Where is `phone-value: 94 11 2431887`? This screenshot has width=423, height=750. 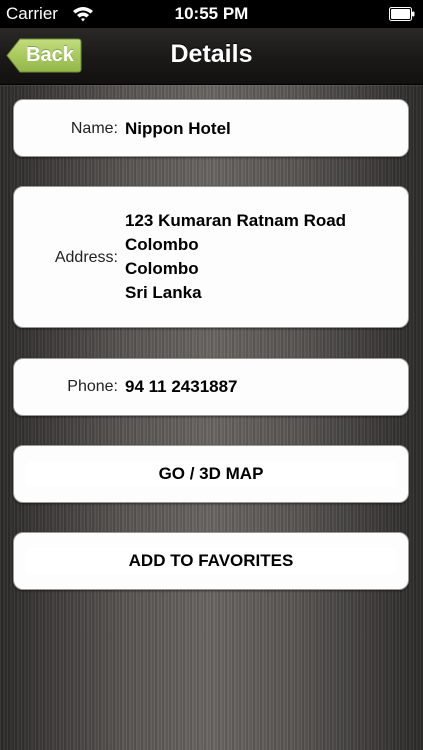 phone-value: 94 11 2431887 is located at coordinates (181, 387).